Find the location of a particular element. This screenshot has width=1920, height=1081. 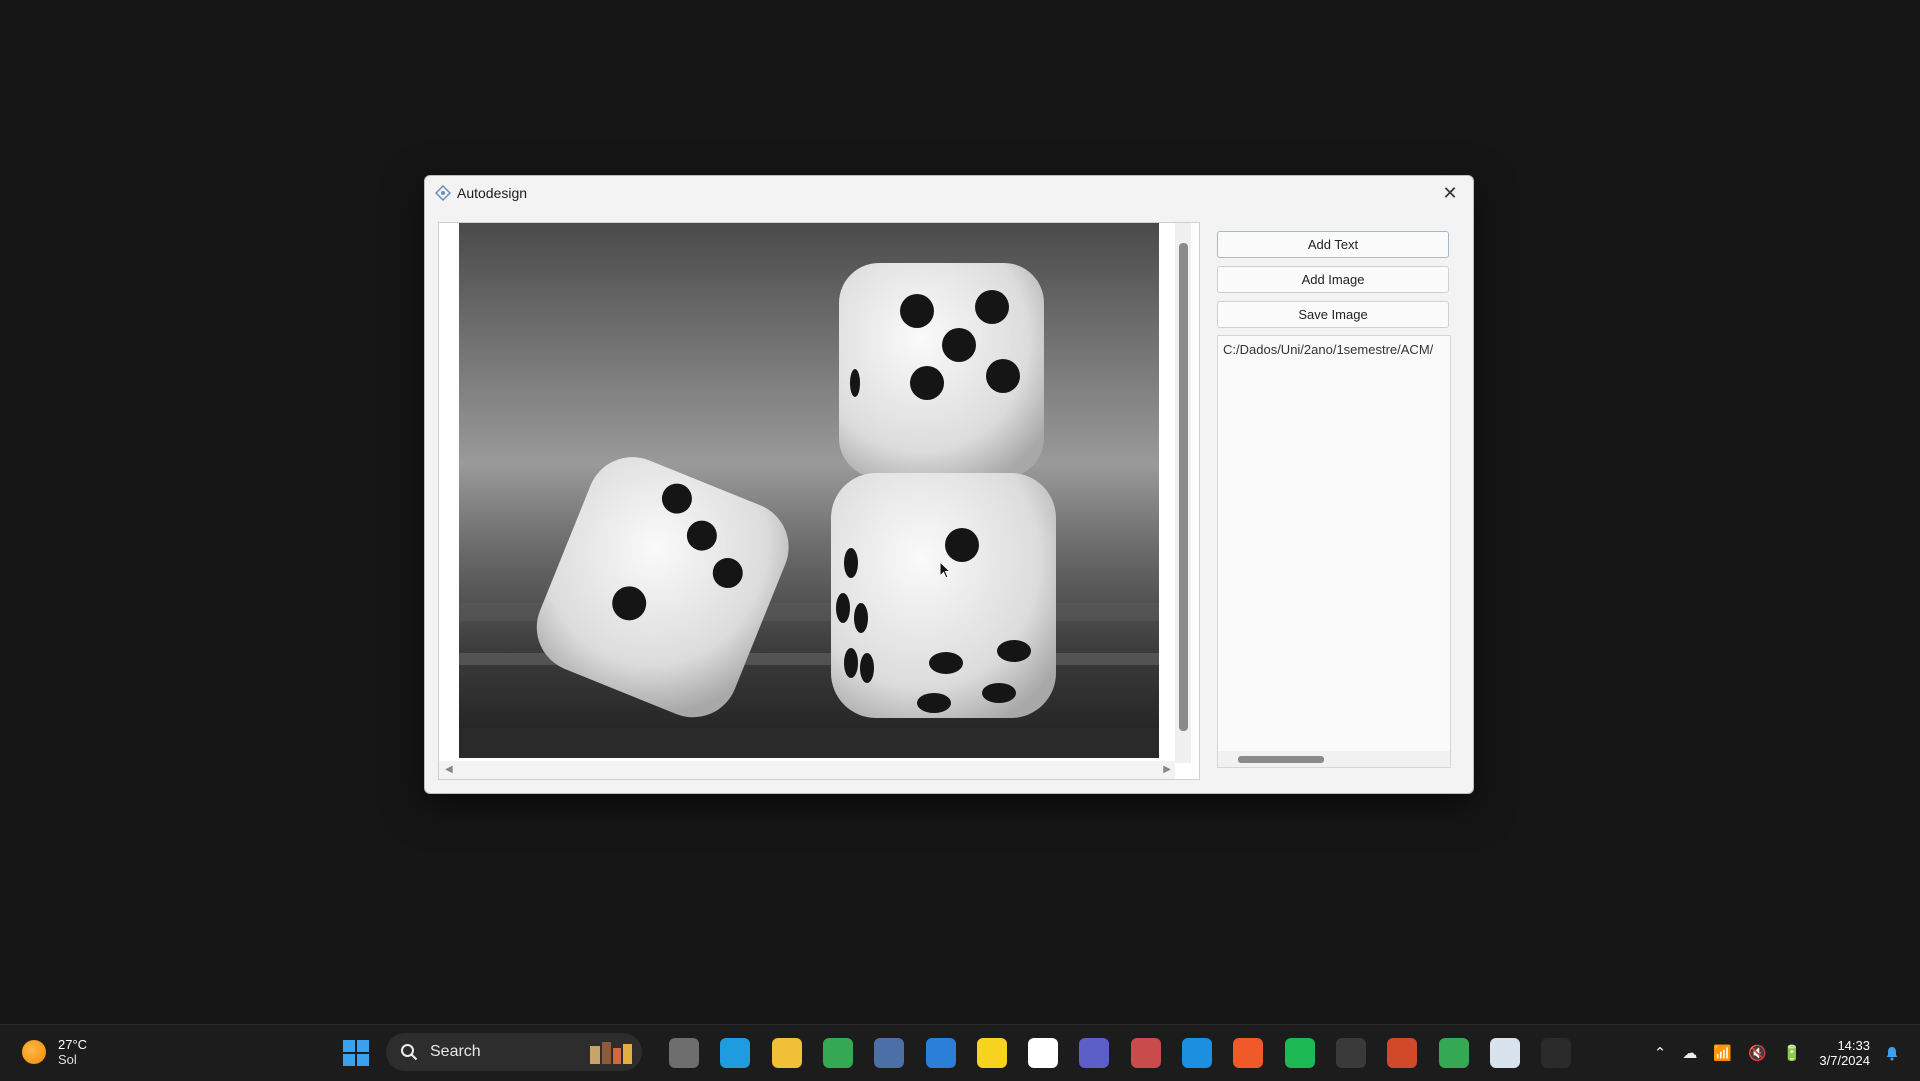

chrome-icon is located at coordinates (838, 1053).